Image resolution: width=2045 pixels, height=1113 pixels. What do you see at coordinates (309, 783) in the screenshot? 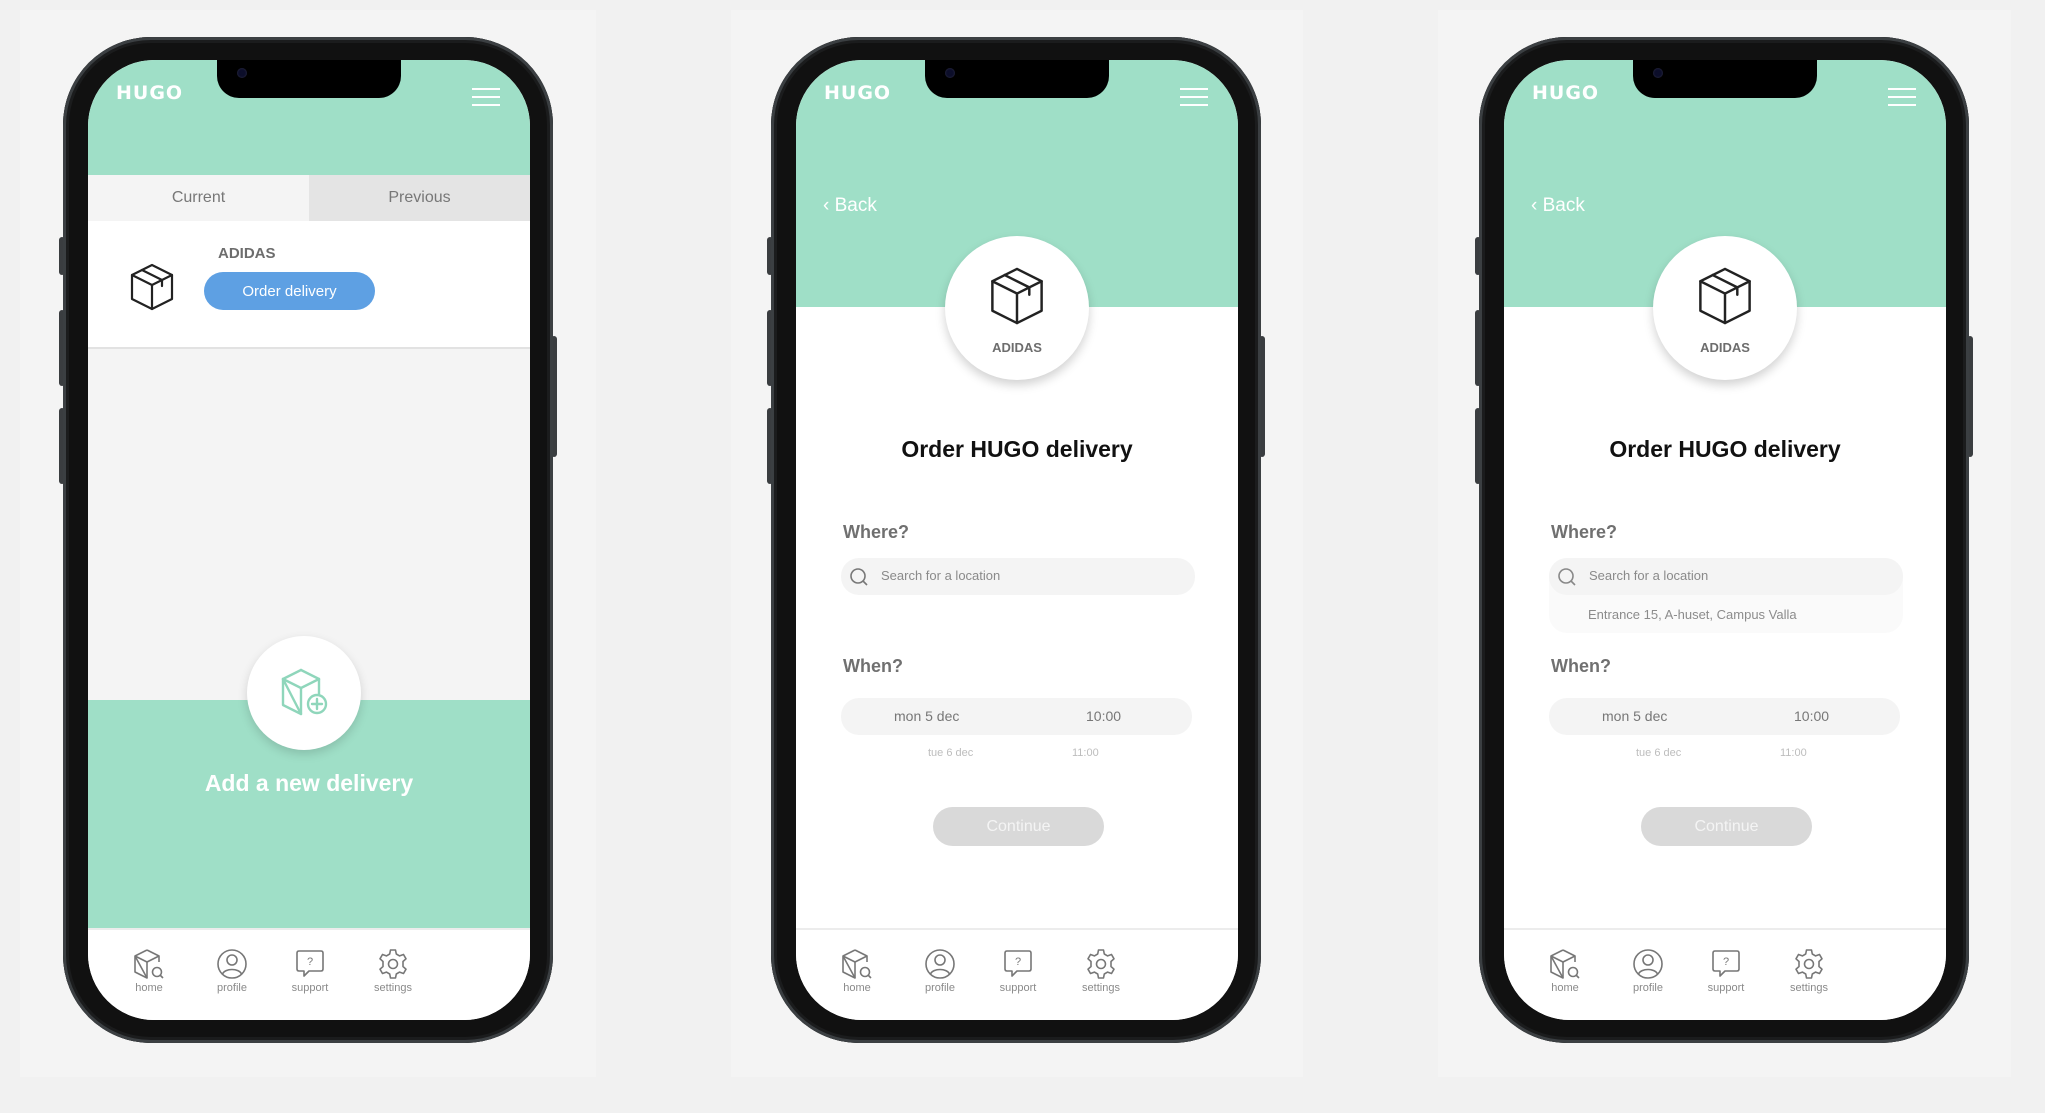
I see `add-delivery-label: Add a new delivery` at bounding box center [309, 783].